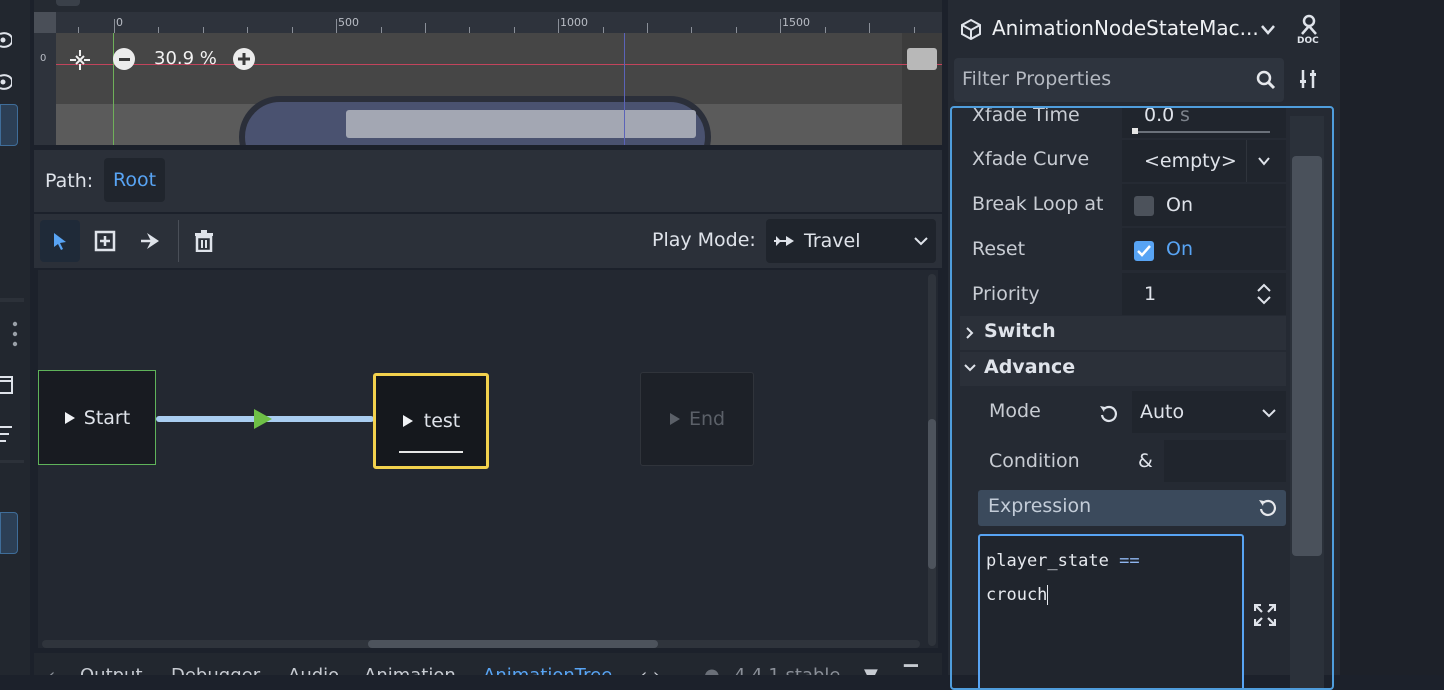  What do you see at coordinates (215, 670) in the screenshot?
I see `tab-debugger: Debugger` at bounding box center [215, 670].